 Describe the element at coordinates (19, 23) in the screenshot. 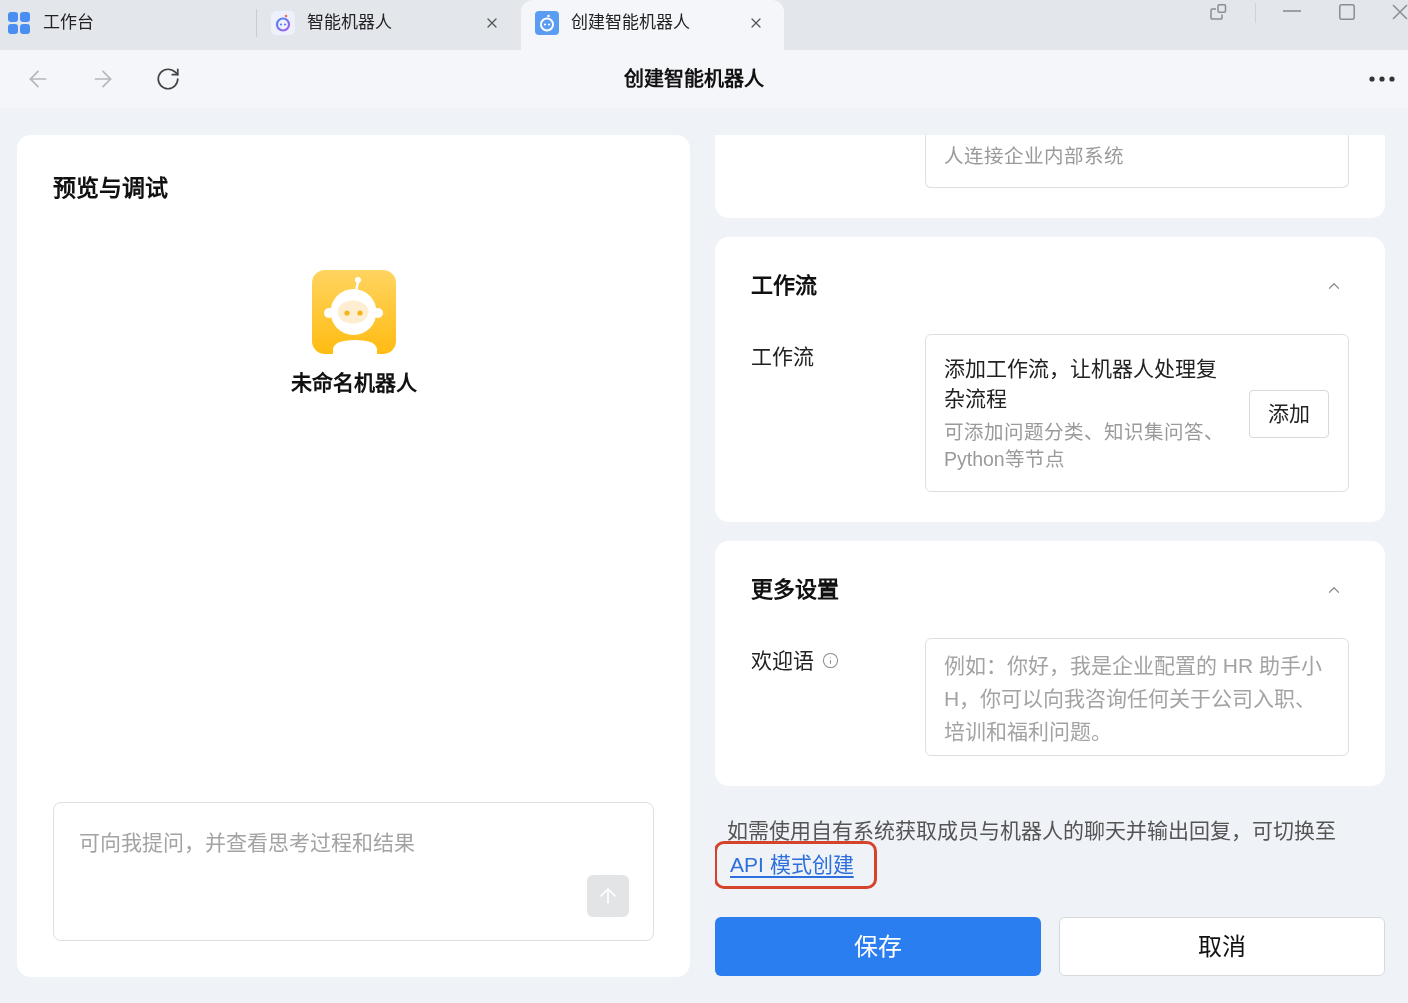

I see `grid-icon` at that location.